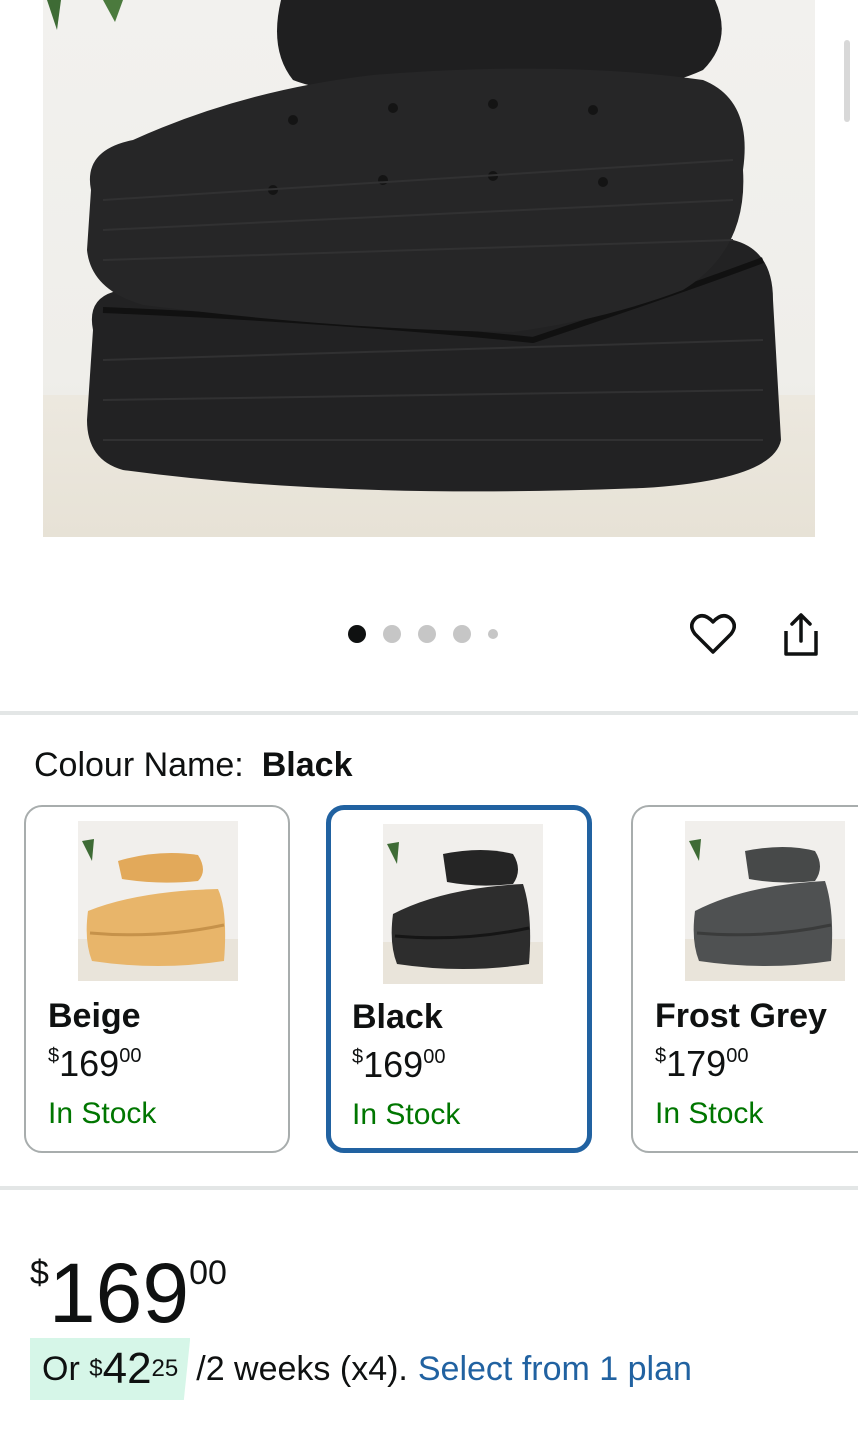  What do you see at coordinates (110, 1369) in the screenshot?
I see `installment-badge: Or $42 25` at bounding box center [110, 1369].